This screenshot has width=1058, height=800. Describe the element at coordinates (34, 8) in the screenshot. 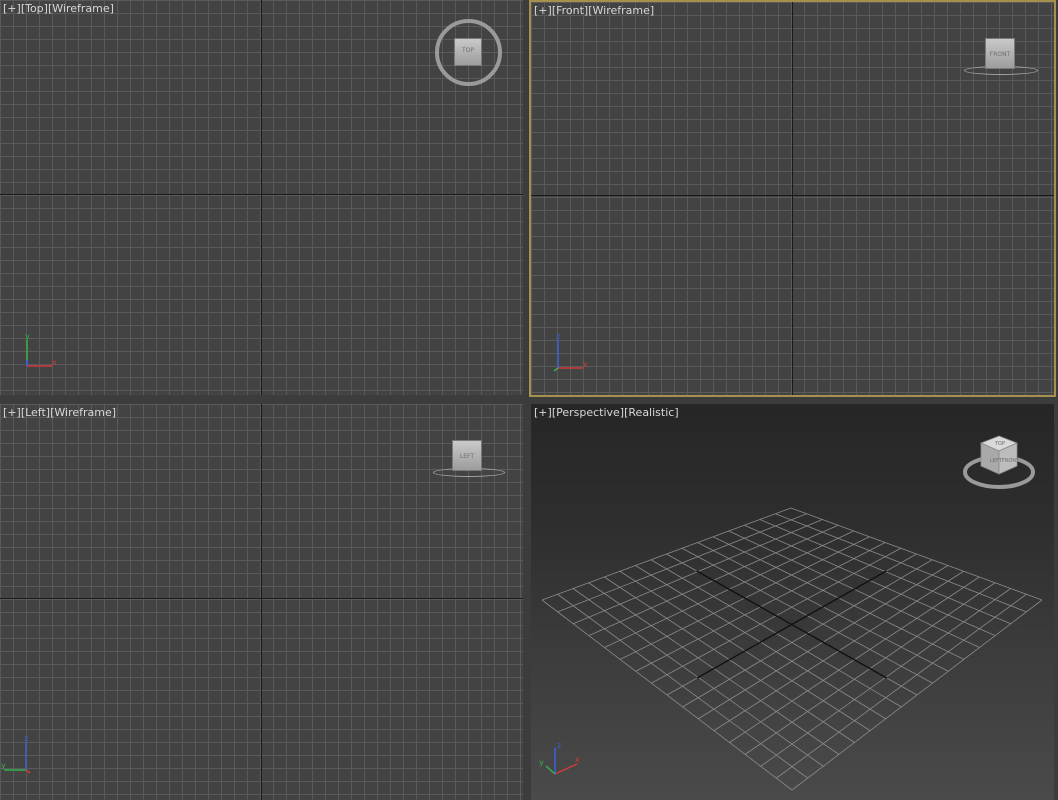

I see `view-label-button: [Top]` at that location.